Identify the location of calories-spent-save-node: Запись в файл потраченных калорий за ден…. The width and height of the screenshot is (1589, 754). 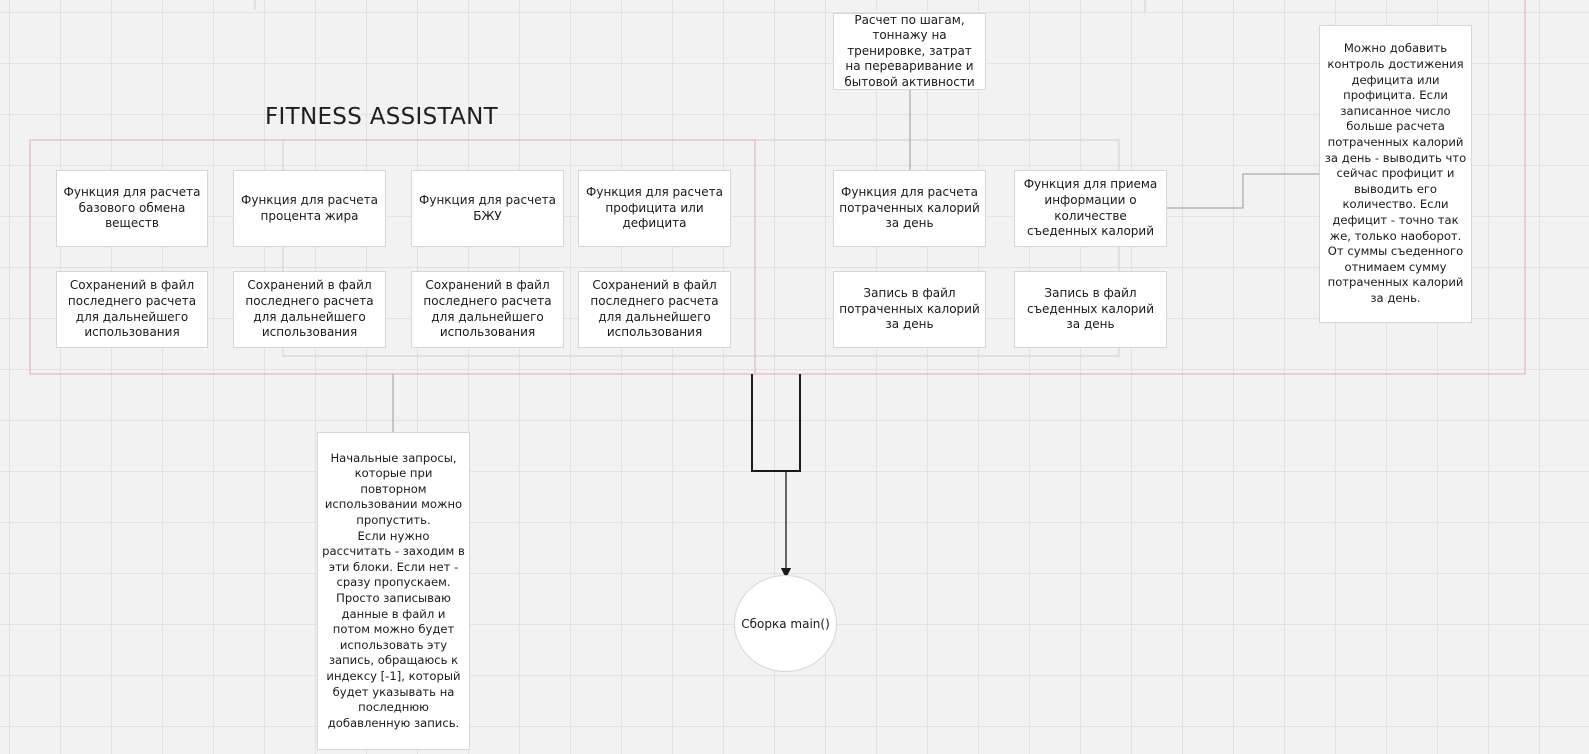
(909, 309).